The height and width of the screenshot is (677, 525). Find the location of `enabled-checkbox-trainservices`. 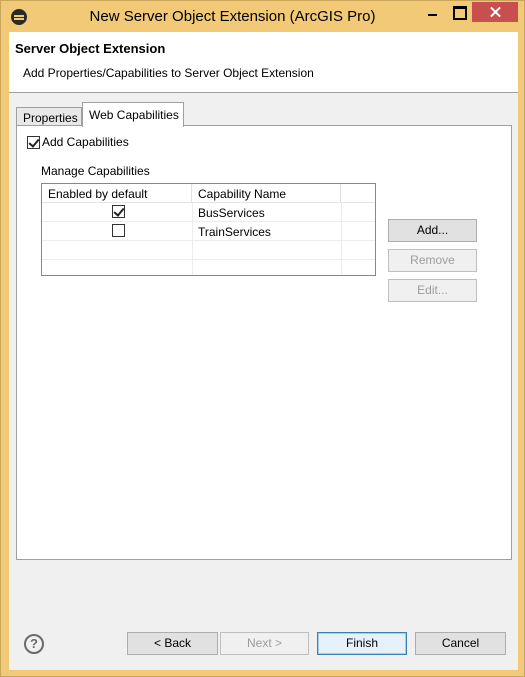

enabled-checkbox-trainservices is located at coordinates (118, 230).